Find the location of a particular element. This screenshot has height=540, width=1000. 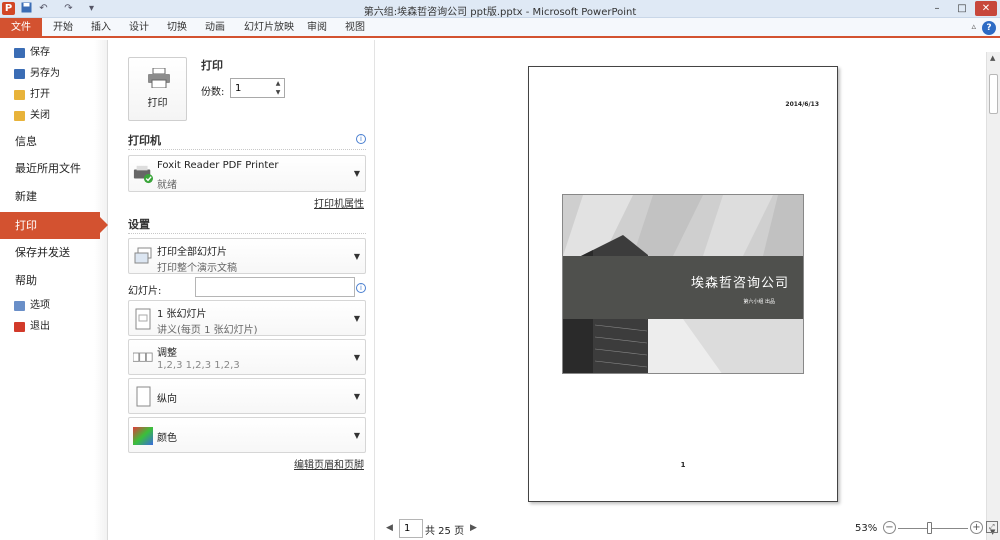

printer-dropdown: Foxit Reader PDF Printer 就绪 ▼ is located at coordinates (247, 173).